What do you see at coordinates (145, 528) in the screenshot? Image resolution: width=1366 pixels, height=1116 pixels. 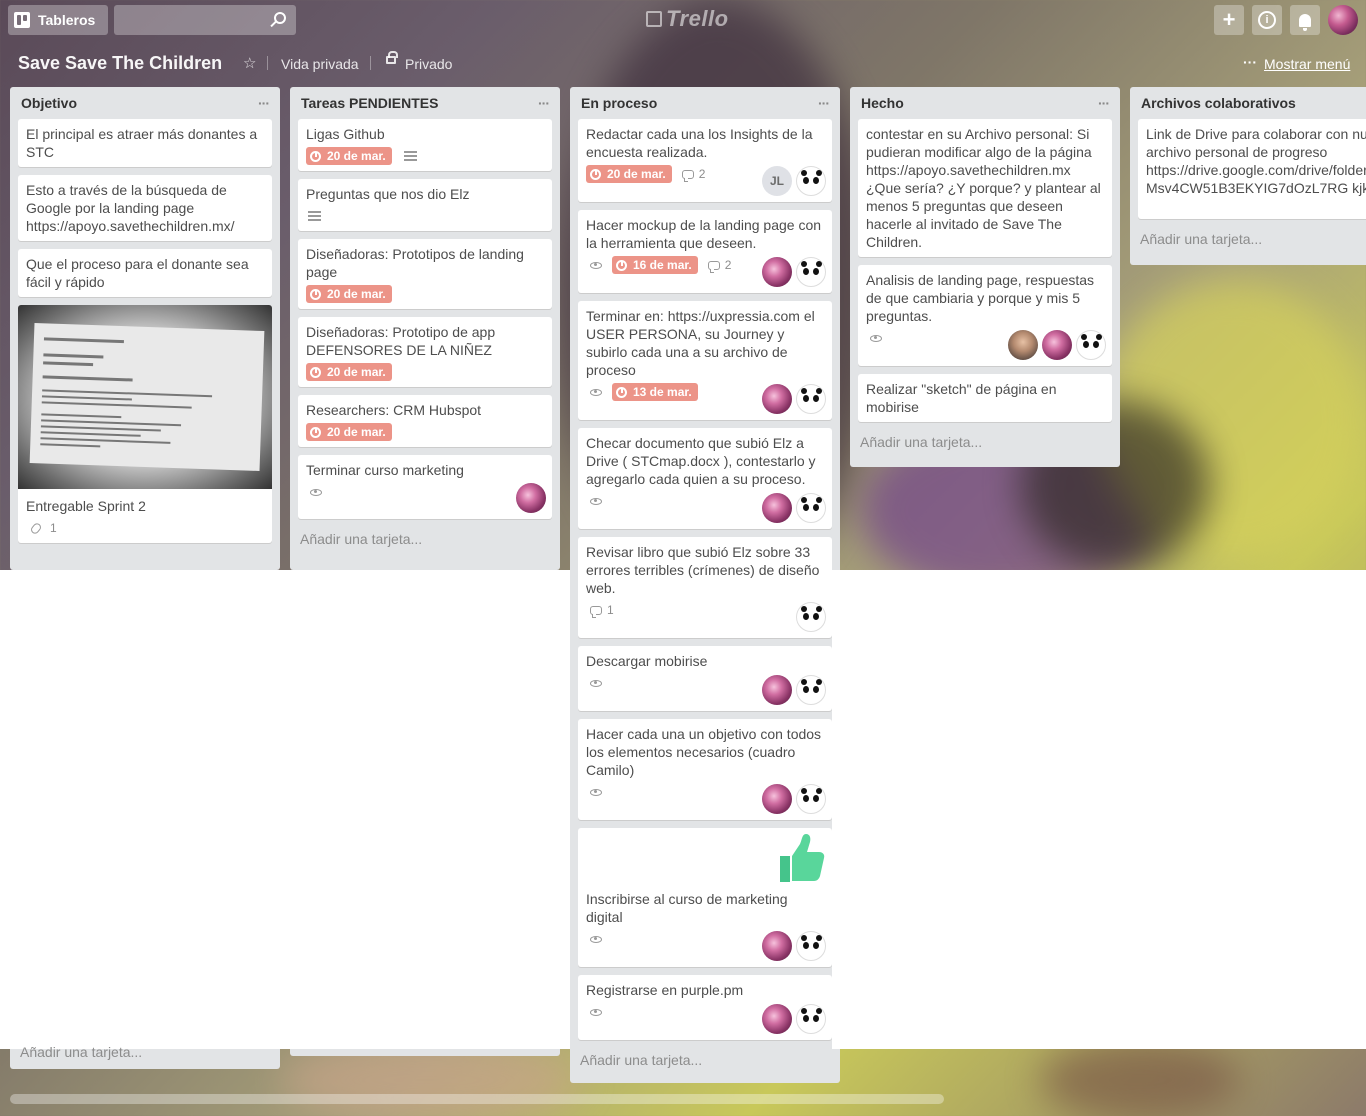 I see `card-badges: 1` at bounding box center [145, 528].